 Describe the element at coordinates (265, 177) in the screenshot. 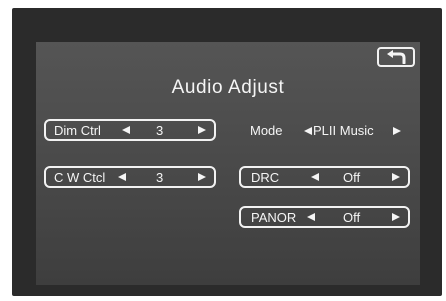

I see `drc-label: DRC` at that location.